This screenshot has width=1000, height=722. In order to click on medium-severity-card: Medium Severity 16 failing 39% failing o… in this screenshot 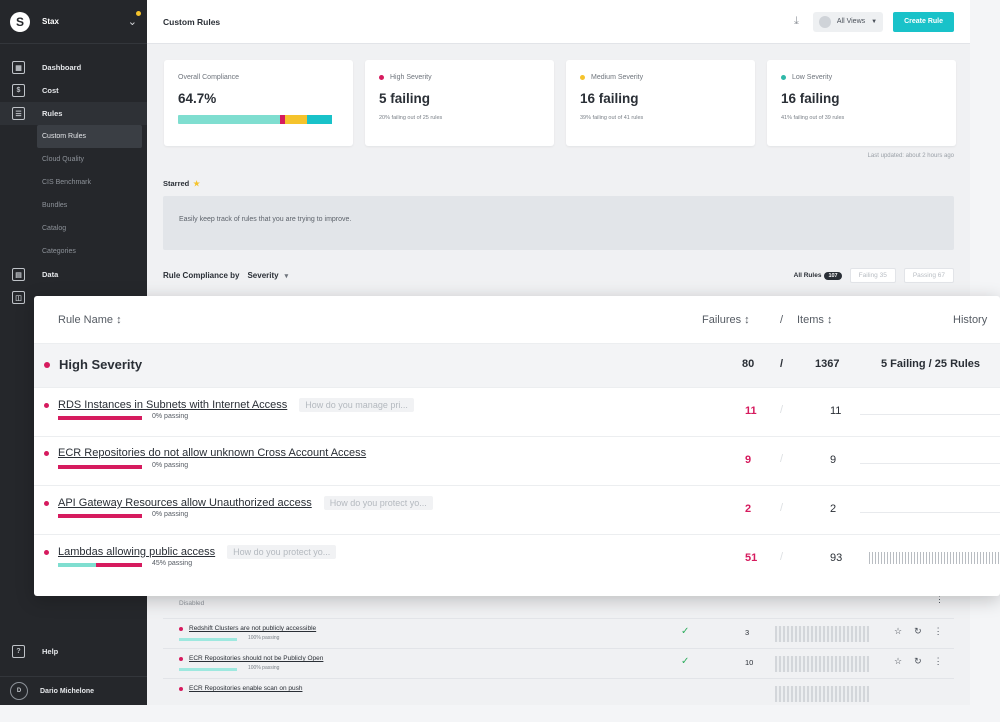, I will do `click(660, 103)`.